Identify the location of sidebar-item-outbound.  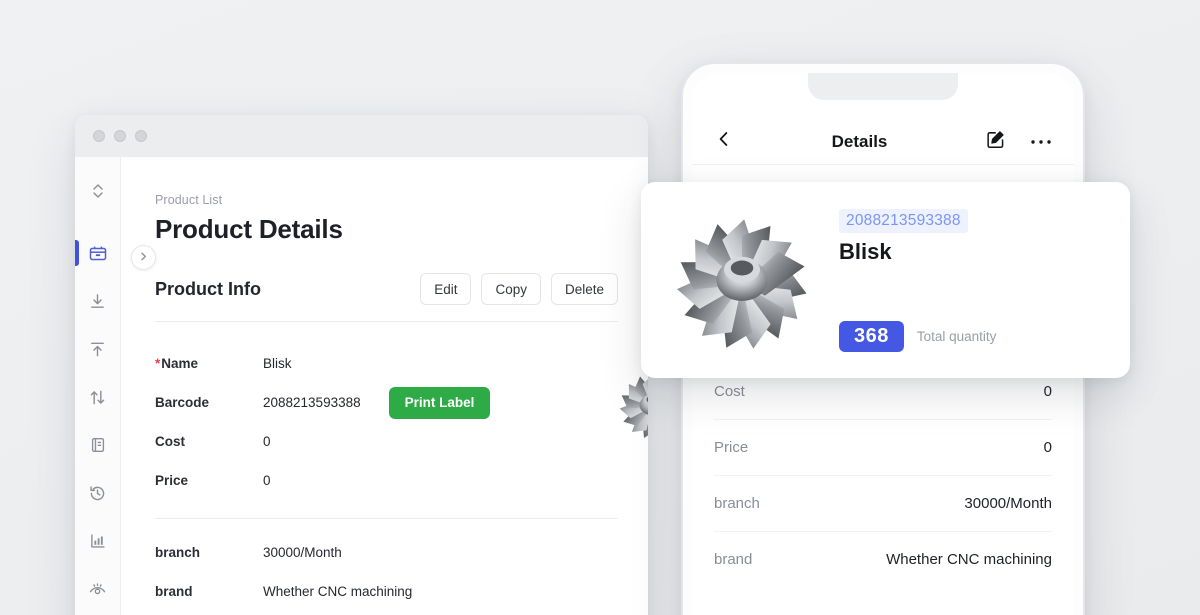
(97, 349).